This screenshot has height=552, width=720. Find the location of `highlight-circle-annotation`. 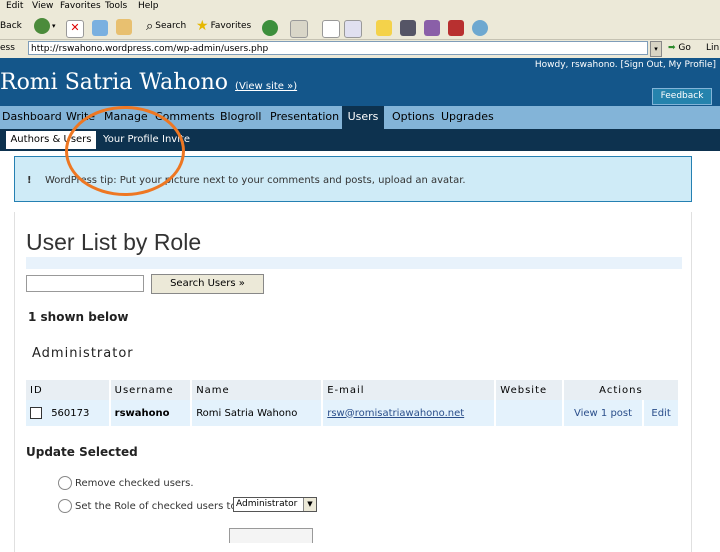

highlight-circle-annotation is located at coordinates (125, 151).